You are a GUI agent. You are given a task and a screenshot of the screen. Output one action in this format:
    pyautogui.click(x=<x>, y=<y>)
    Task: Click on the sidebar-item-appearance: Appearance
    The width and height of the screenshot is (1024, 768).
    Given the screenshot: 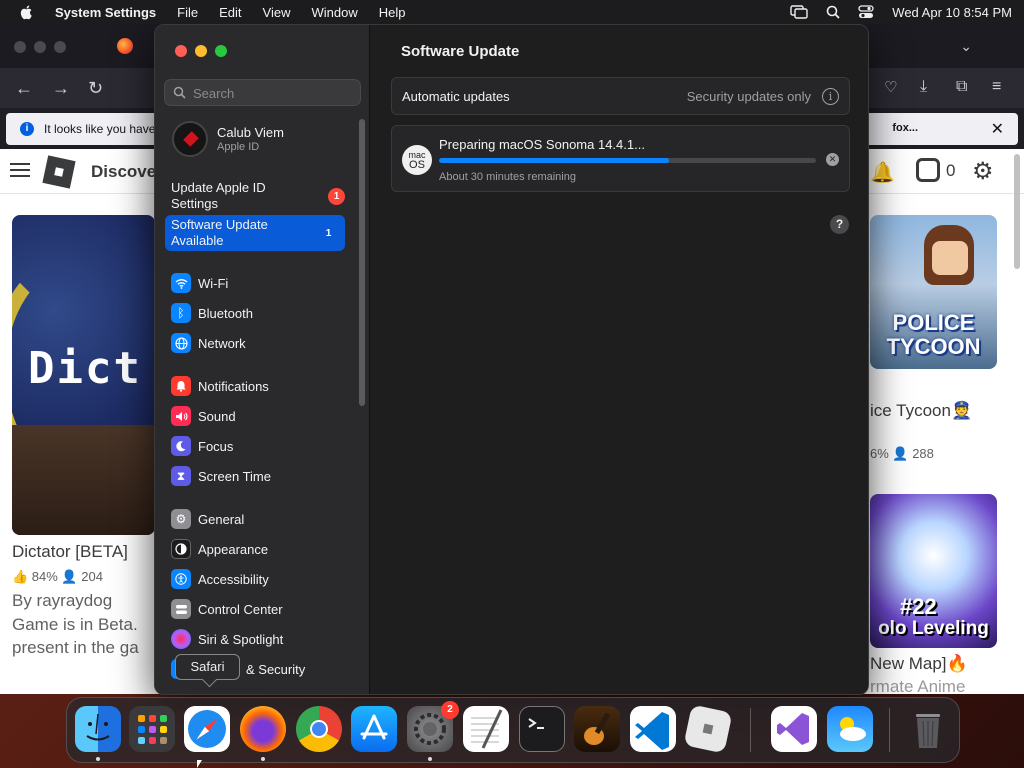 What is the action you would take?
    pyautogui.click(x=266, y=549)
    